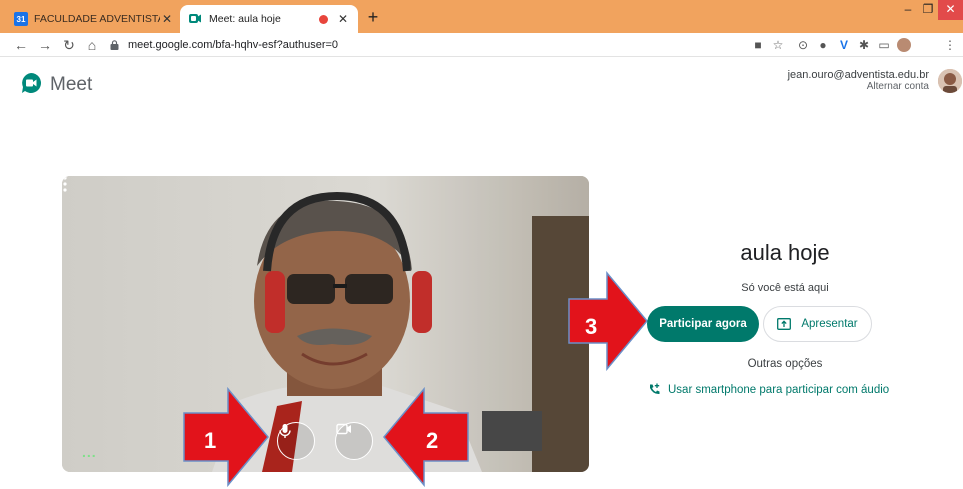  What do you see at coordinates (823, 45) in the screenshot?
I see `extension-2-icon: ●` at bounding box center [823, 45].